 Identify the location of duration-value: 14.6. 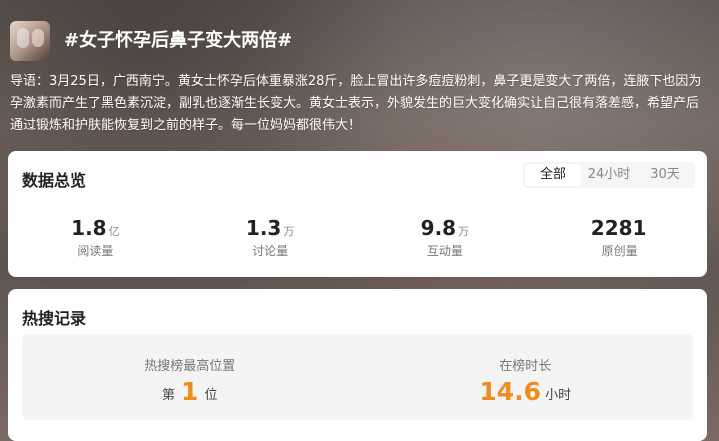
(510, 391).